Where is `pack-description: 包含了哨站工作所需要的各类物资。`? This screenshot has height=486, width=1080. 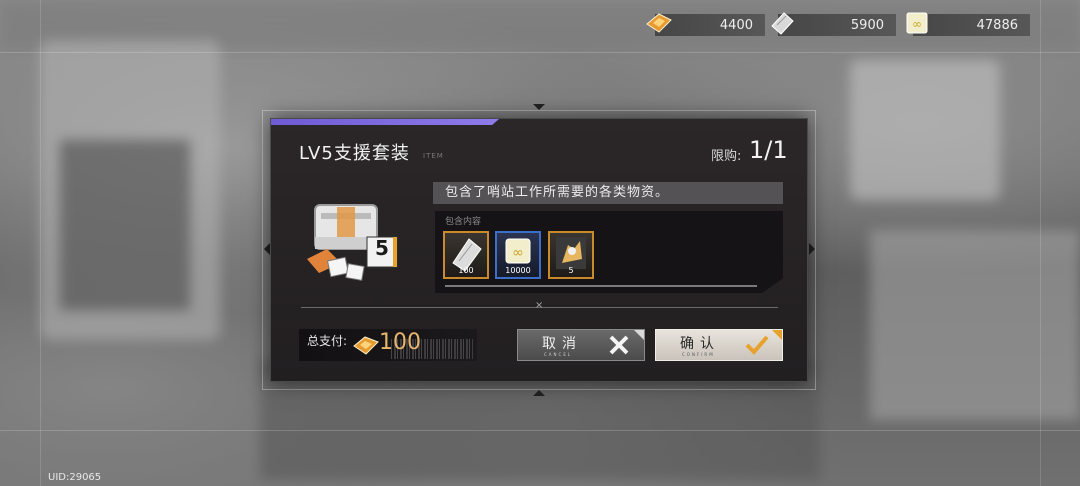 pack-description: 包含了哨站工作所需要的各类物资。 is located at coordinates (608, 193).